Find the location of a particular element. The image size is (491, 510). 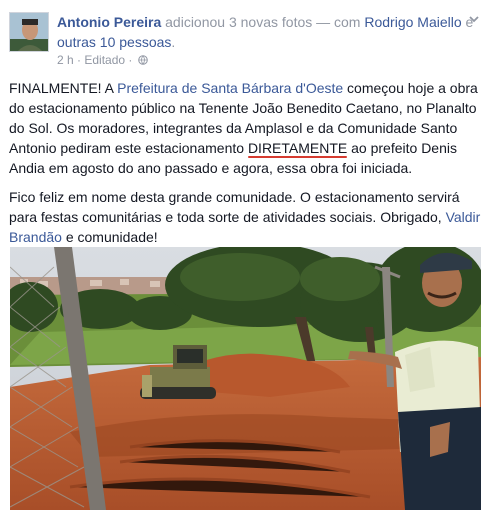

p1-start-text: FINALMENTE! A is located at coordinates (63, 88).